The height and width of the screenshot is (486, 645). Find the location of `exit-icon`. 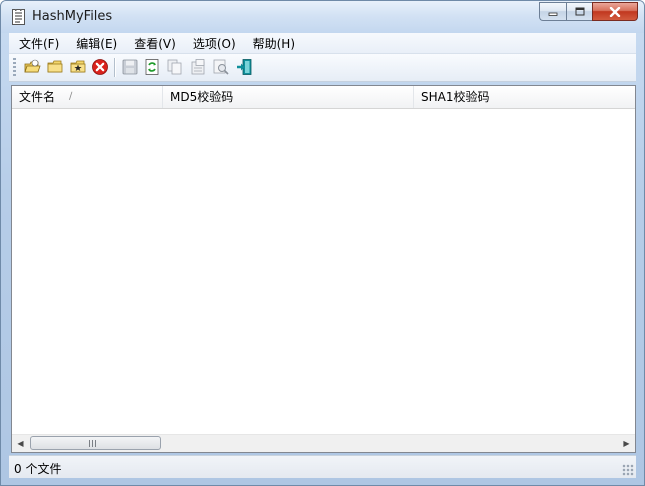

exit-icon is located at coordinates (244, 67).